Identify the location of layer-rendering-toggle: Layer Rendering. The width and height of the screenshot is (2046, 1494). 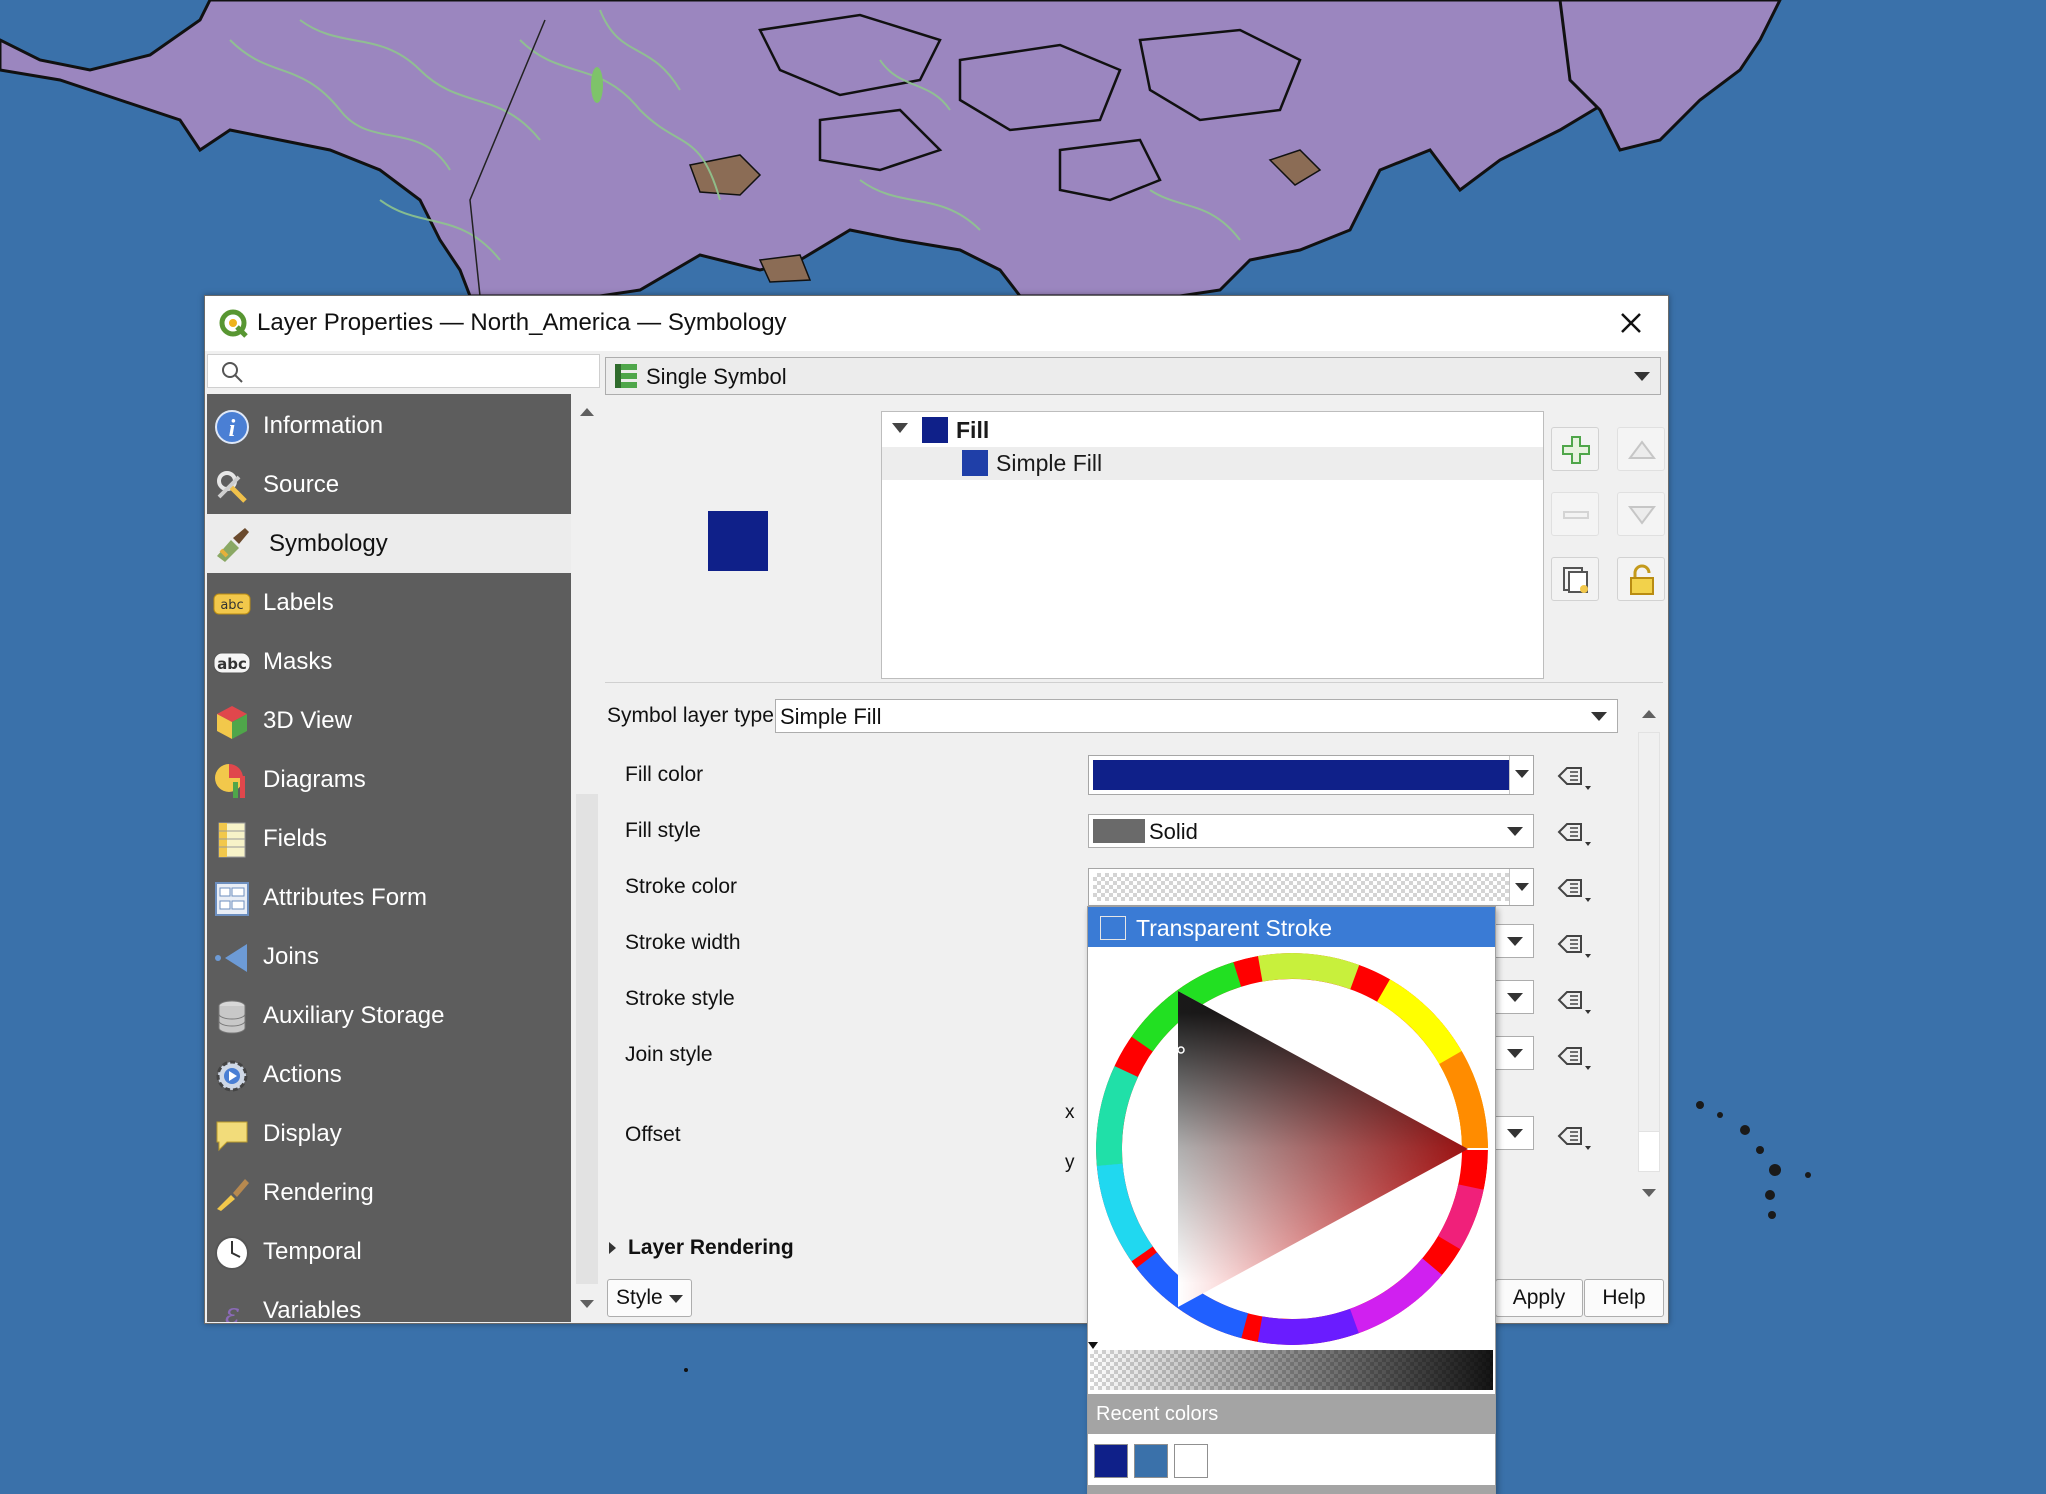
(701, 1248).